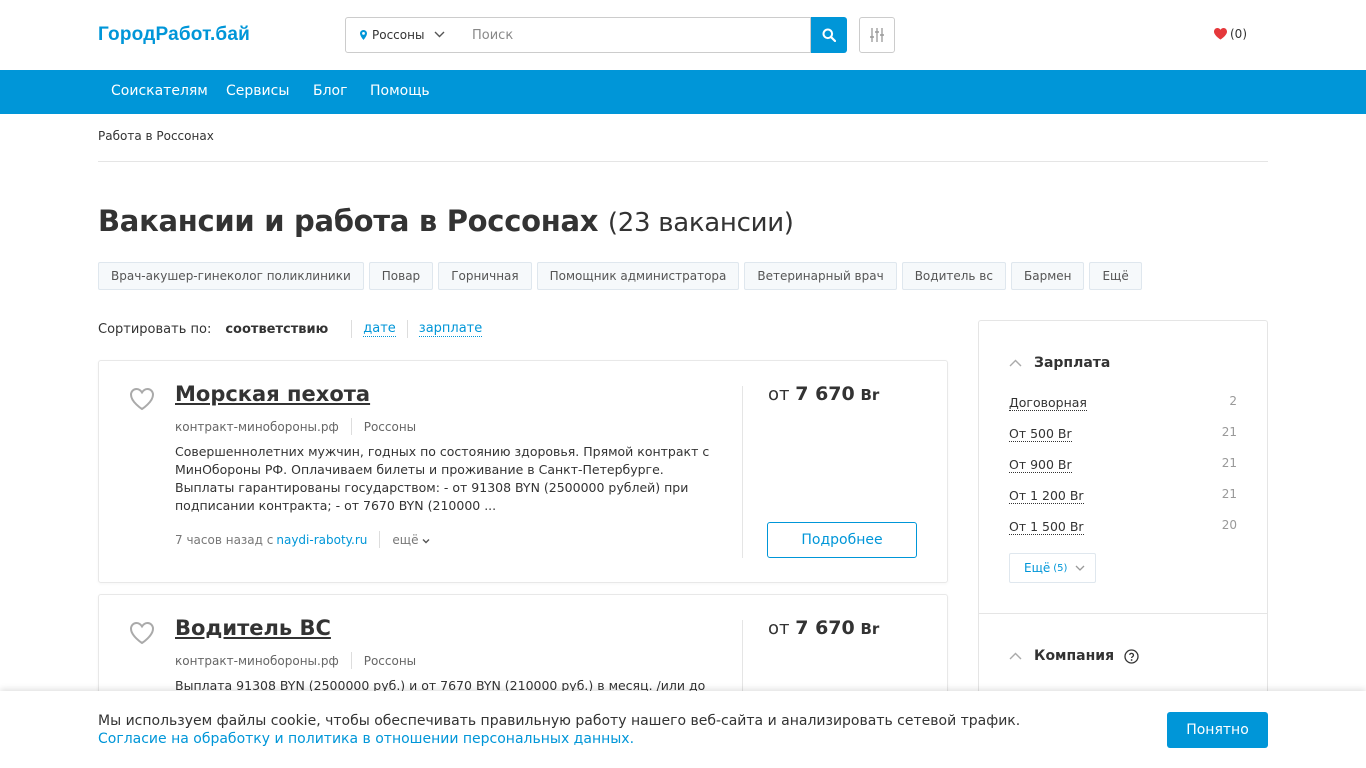 This screenshot has height=768, width=1366. I want to click on vacancy-posted: 7 часов назад с, so click(224, 539).